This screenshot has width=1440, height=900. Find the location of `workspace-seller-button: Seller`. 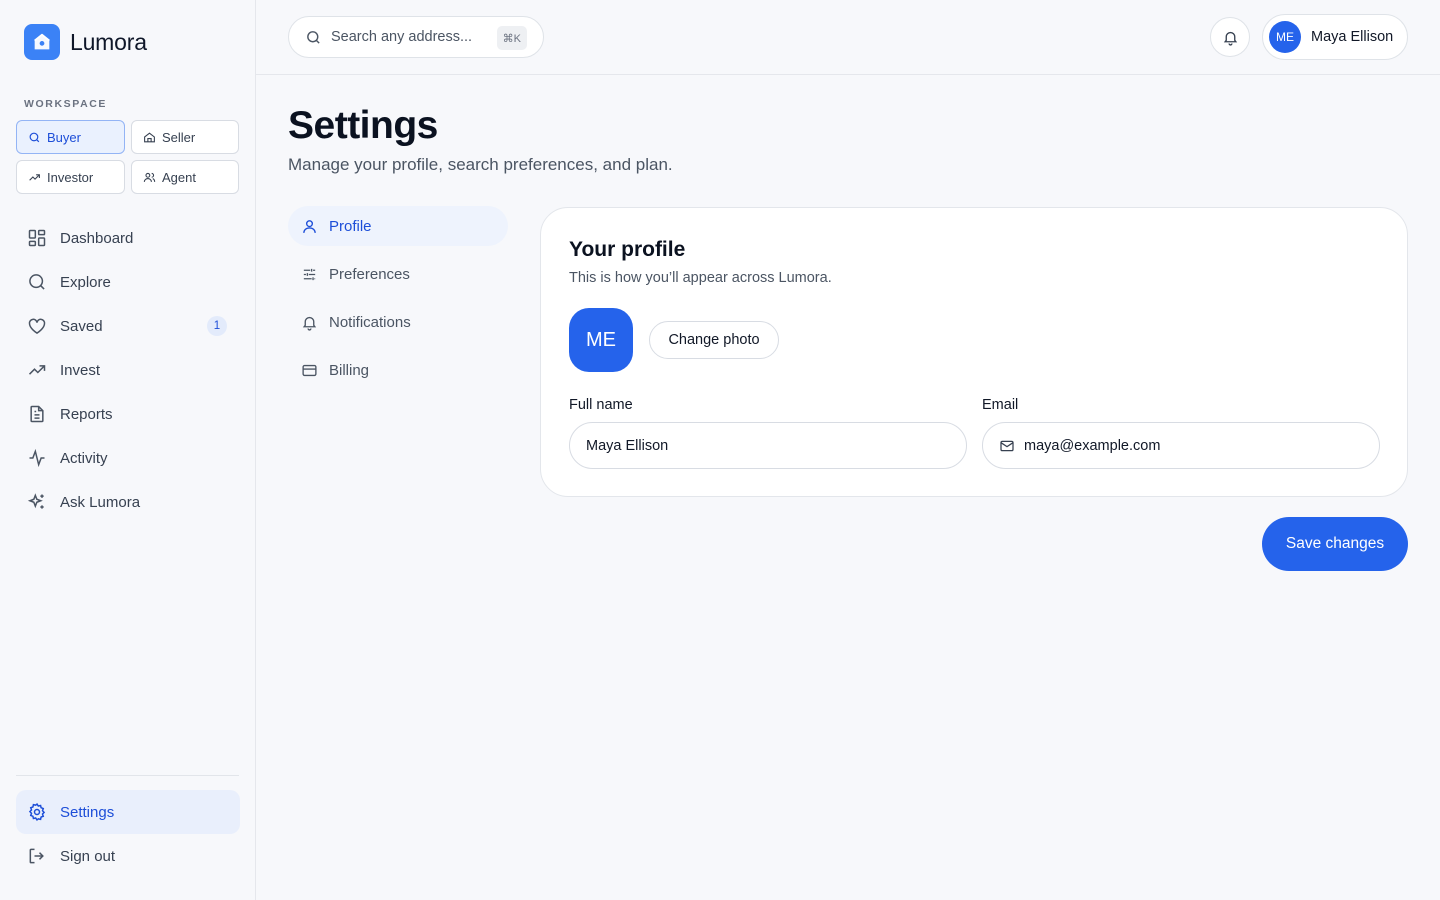

workspace-seller-button: Seller is located at coordinates (185, 137).